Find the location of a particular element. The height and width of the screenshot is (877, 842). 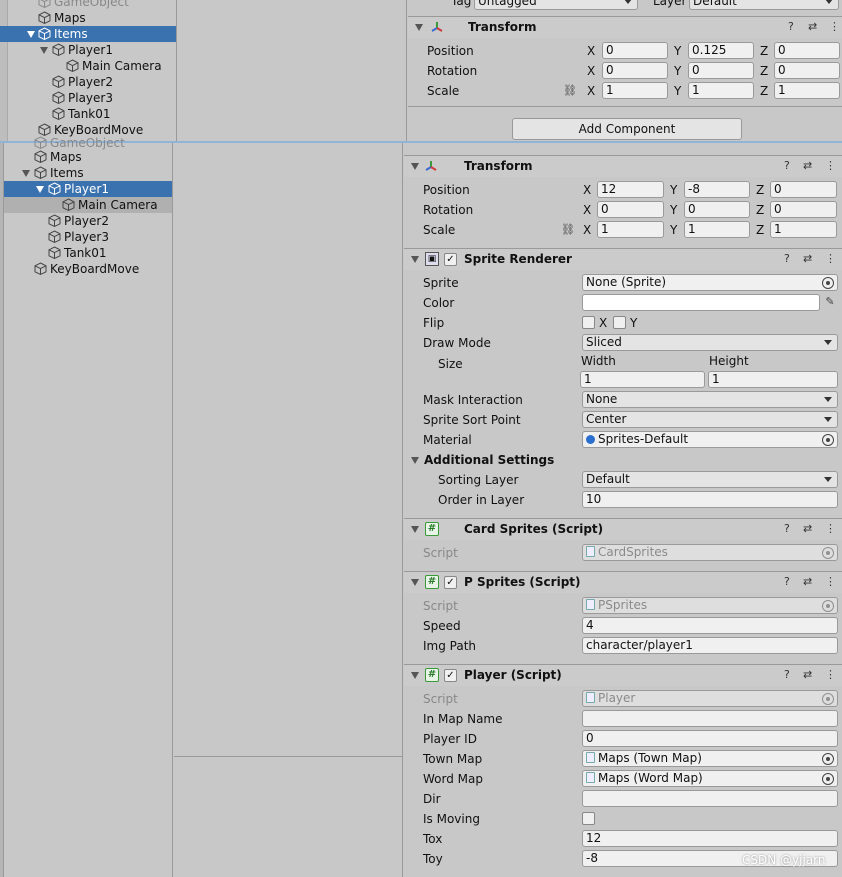

order-in-layer-field: 10 is located at coordinates (710, 499).